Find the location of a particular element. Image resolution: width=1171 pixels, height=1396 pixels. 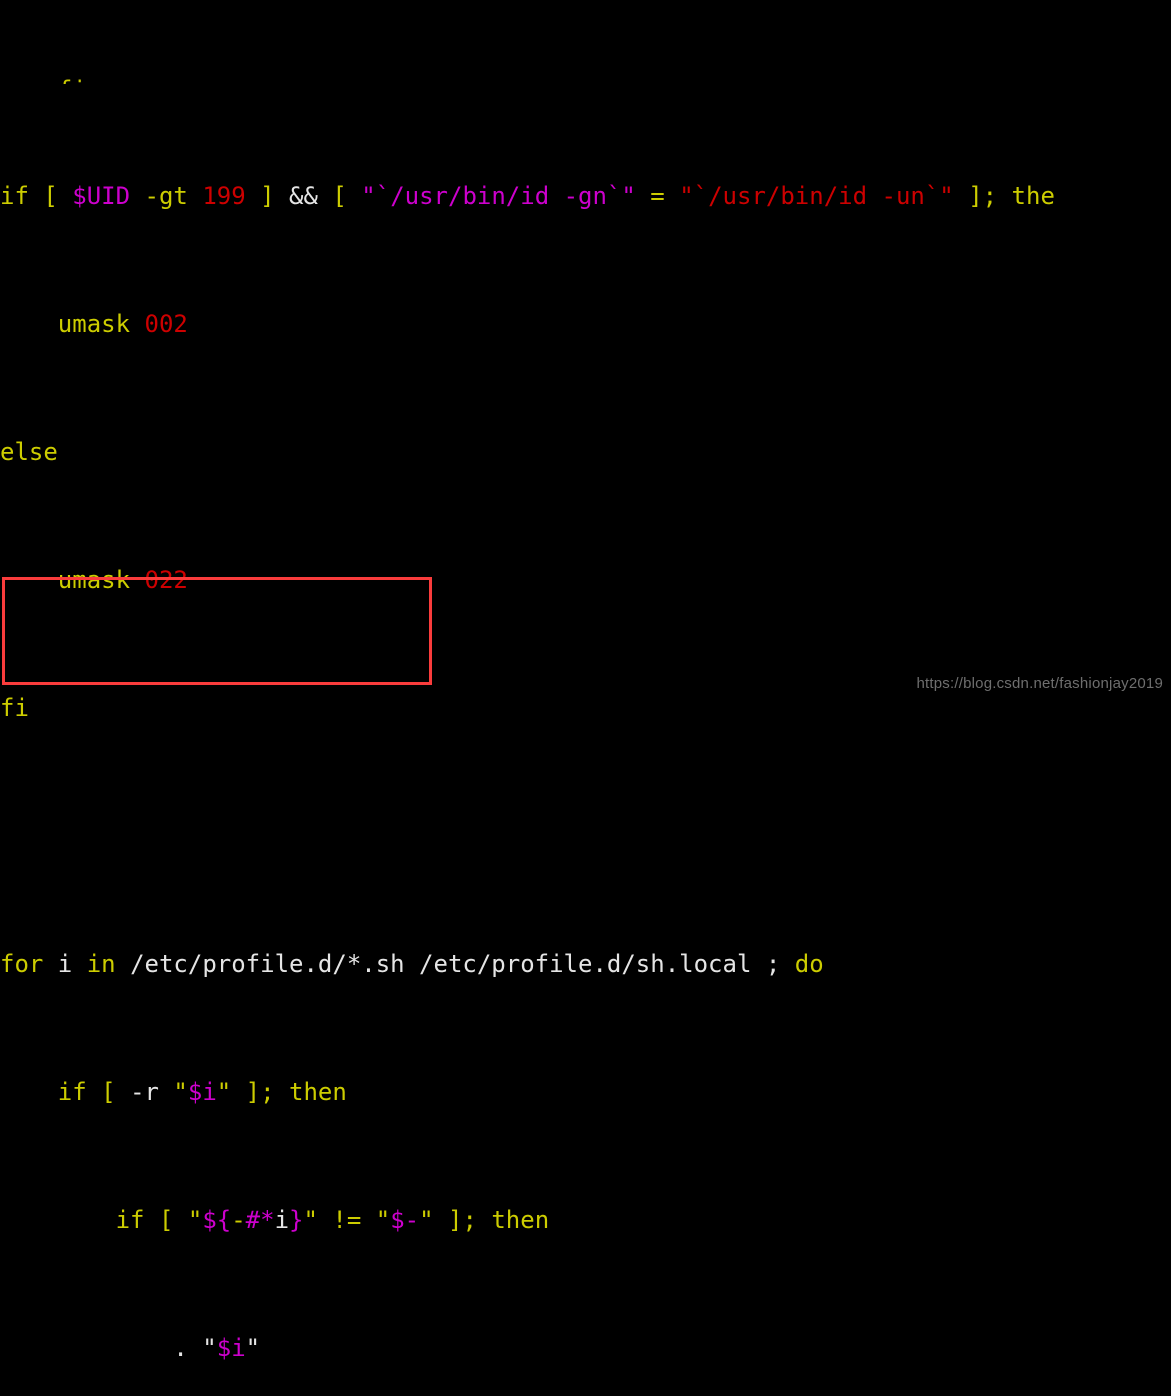

code-token: ] is located at coordinates (267, 196).